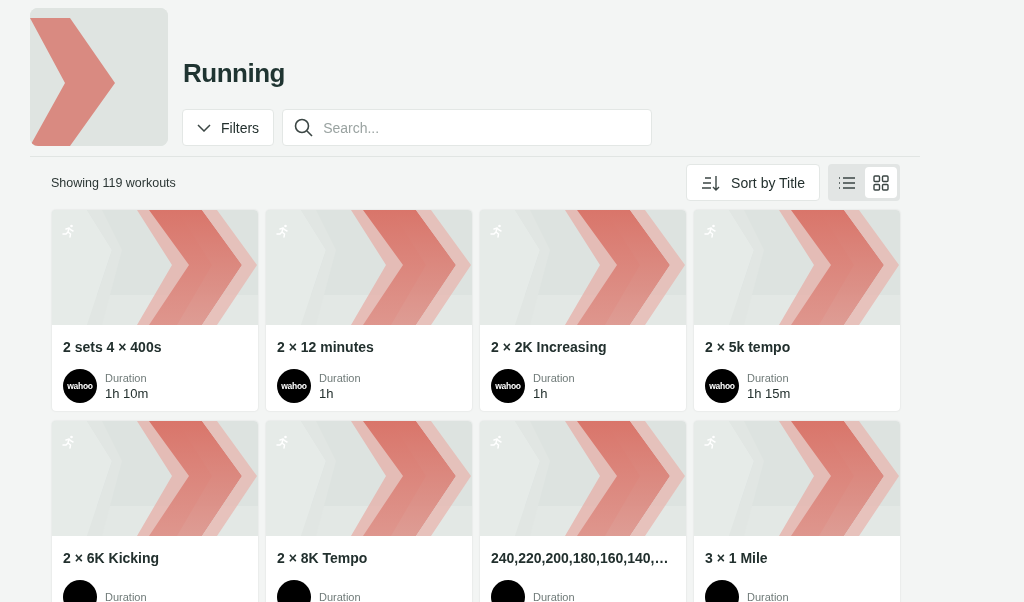  Describe the element at coordinates (113, 182) in the screenshot. I see `results-count: Showing 119 workouts` at that location.